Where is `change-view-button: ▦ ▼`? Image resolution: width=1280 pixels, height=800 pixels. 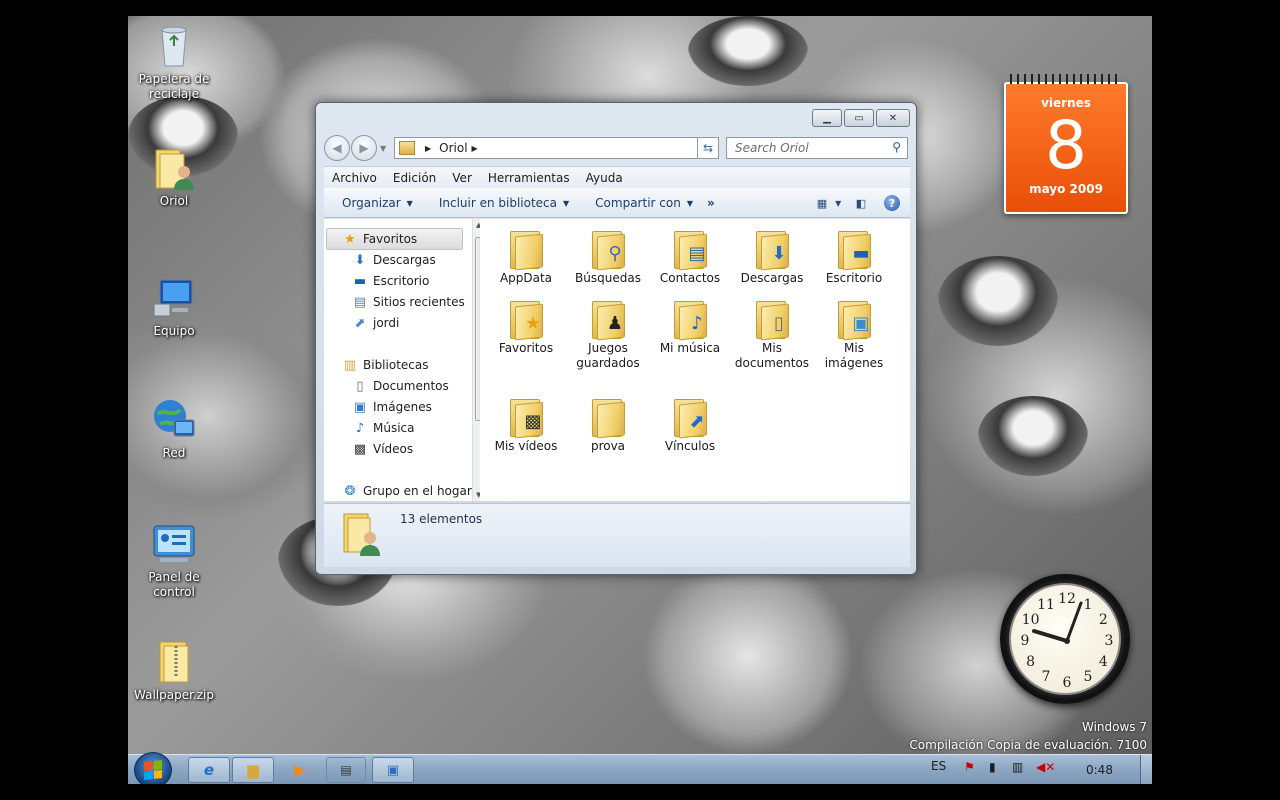
change-view-button: ▦ ▼ is located at coordinates (829, 203).